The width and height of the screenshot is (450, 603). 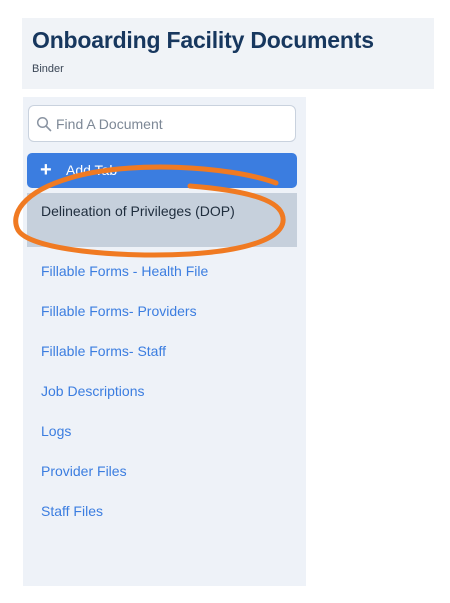 What do you see at coordinates (228, 53) in the screenshot?
I see `page-header: Onboarding Facility Documents Binder` at bounding box center [228, 53].